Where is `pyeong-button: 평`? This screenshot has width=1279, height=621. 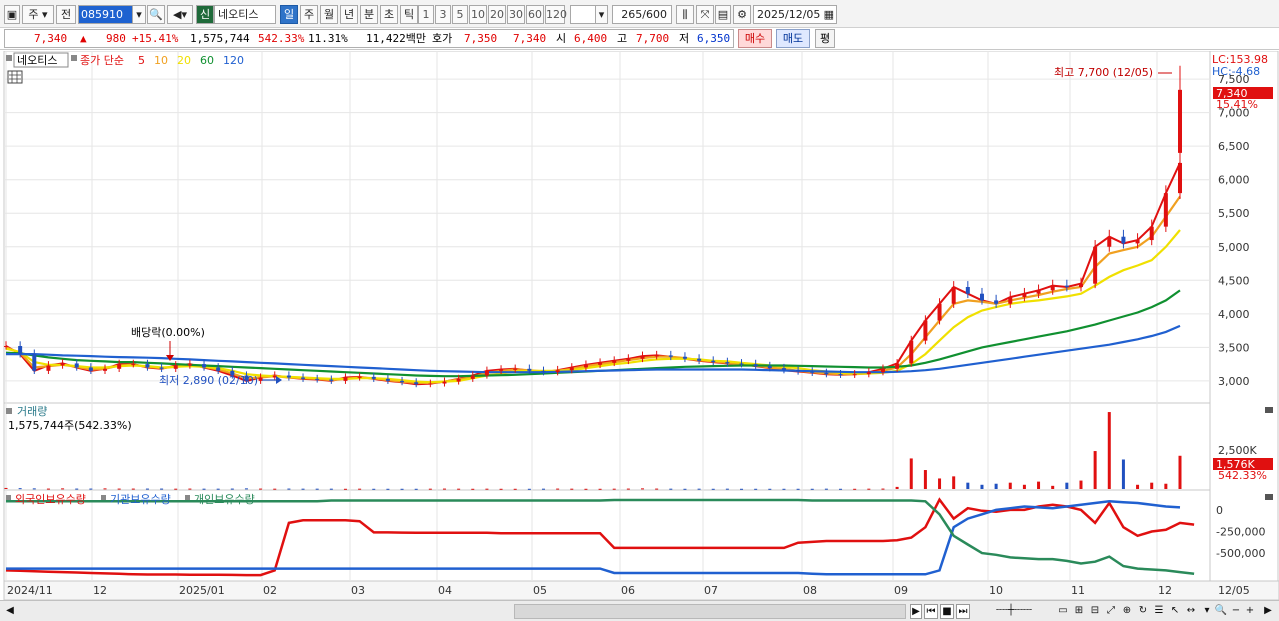
pyeong-button: 평 is located at coordinates (825, 38).